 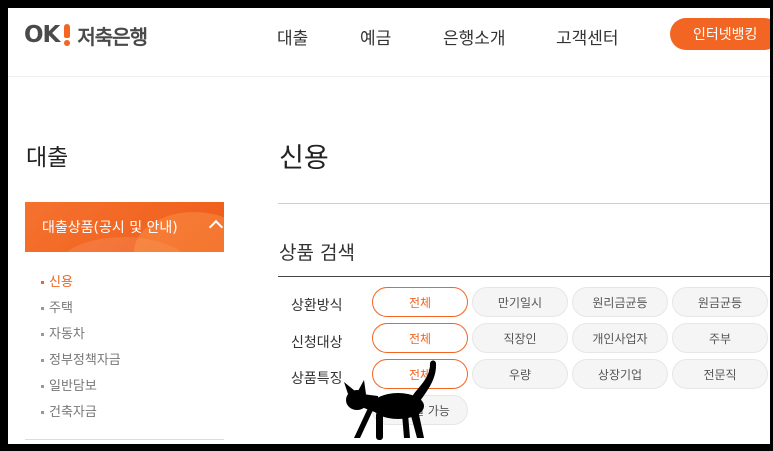 I want to click on search-title: 상품 검색, so click(x=317, y=253).